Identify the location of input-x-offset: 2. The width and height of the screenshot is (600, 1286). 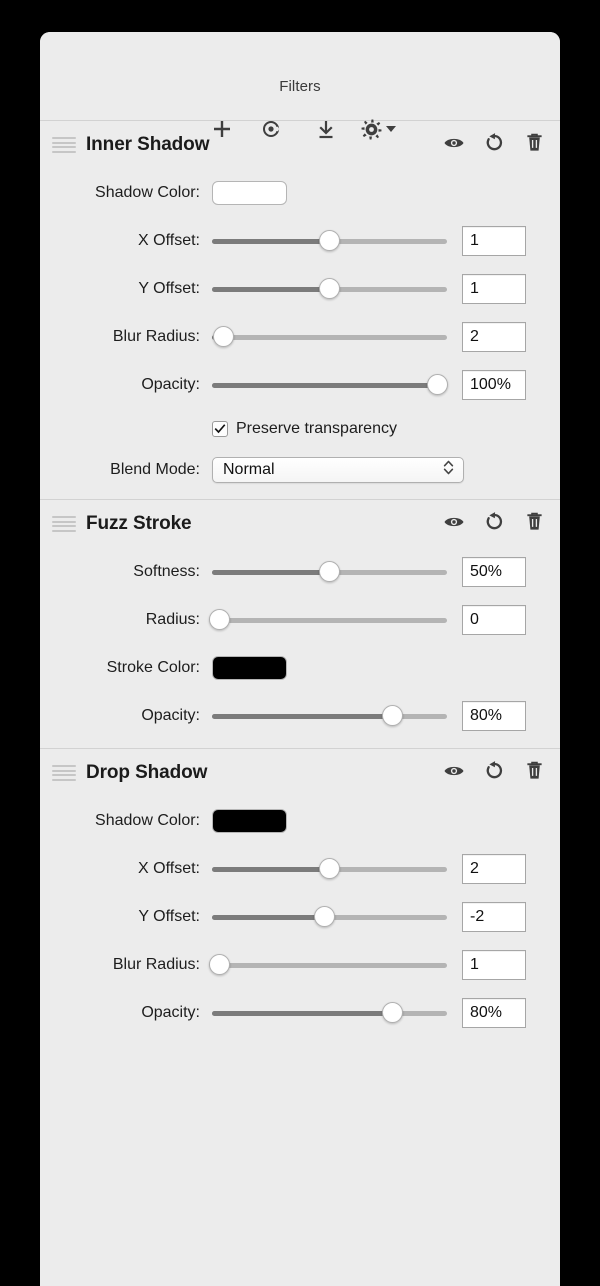
(494, 869).